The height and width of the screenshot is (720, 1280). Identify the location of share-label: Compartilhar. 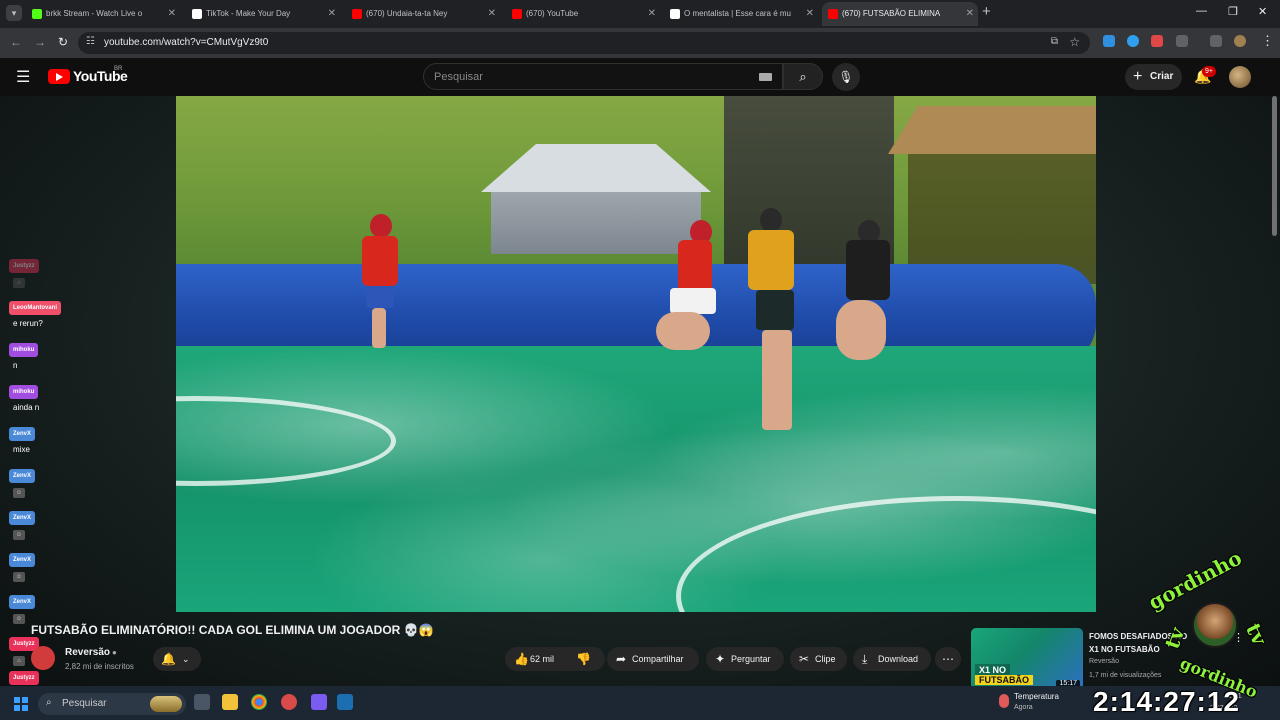
(658, 659).